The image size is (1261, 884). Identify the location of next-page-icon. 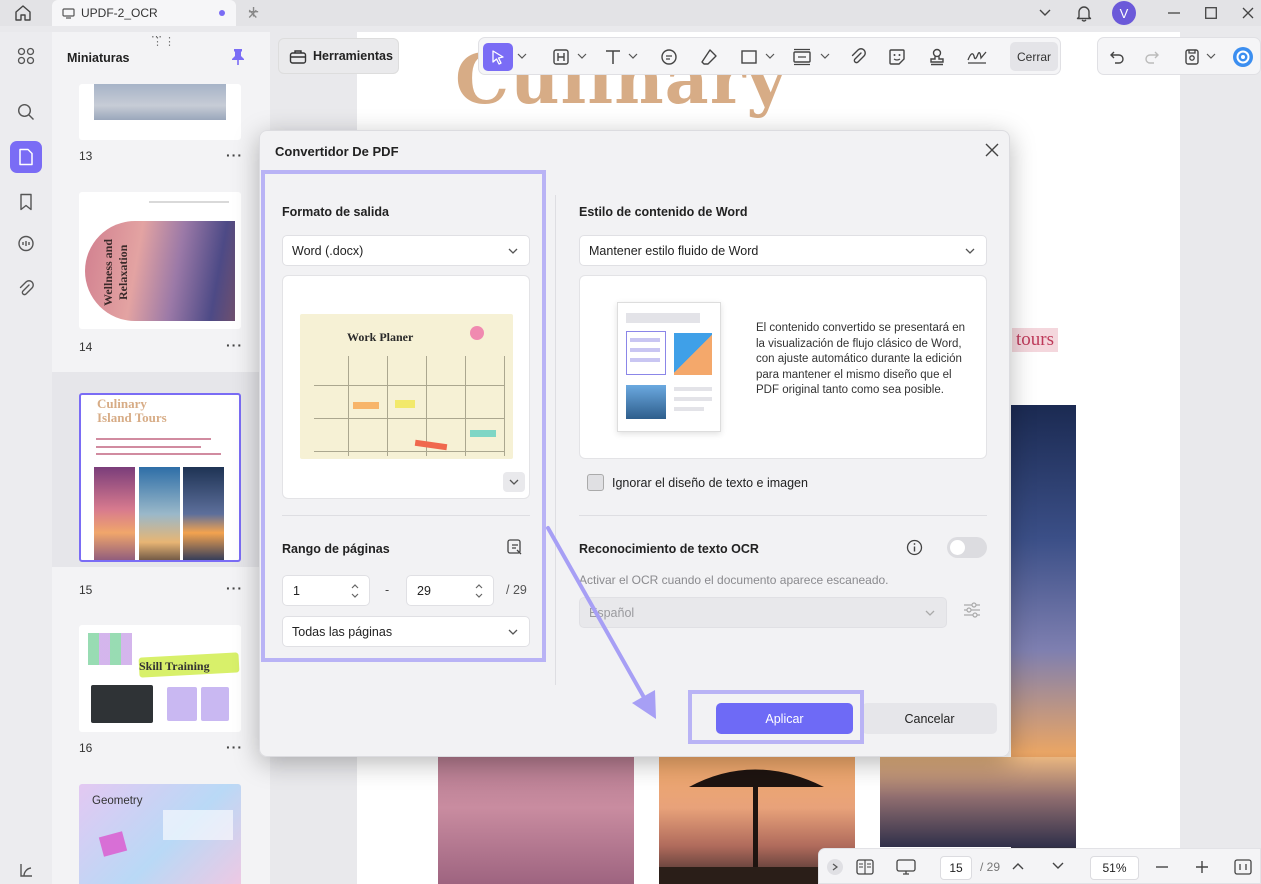
(1058, 866).